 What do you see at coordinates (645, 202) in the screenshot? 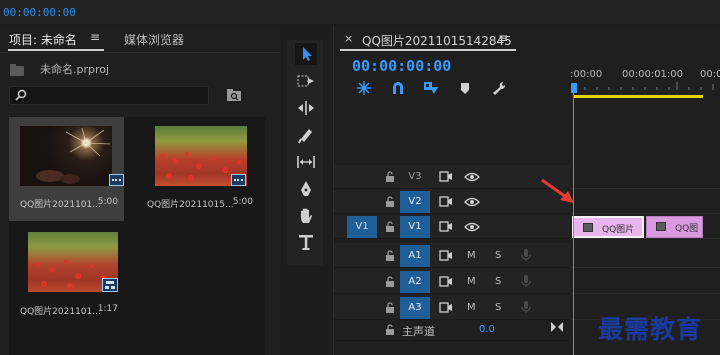
I see `track-lane-v2` at bounding box center [645, 202].